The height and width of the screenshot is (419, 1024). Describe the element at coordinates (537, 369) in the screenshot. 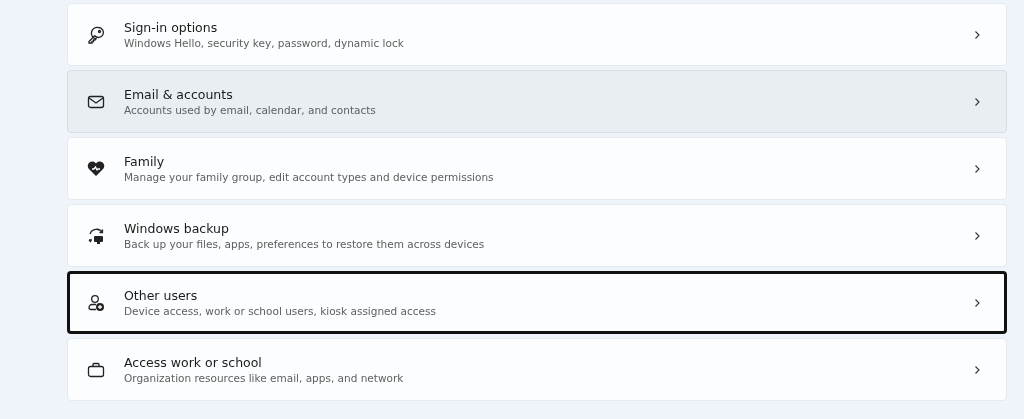

I see `settings-row: Access work or school Organization resources like email, apps, and network` at that location.